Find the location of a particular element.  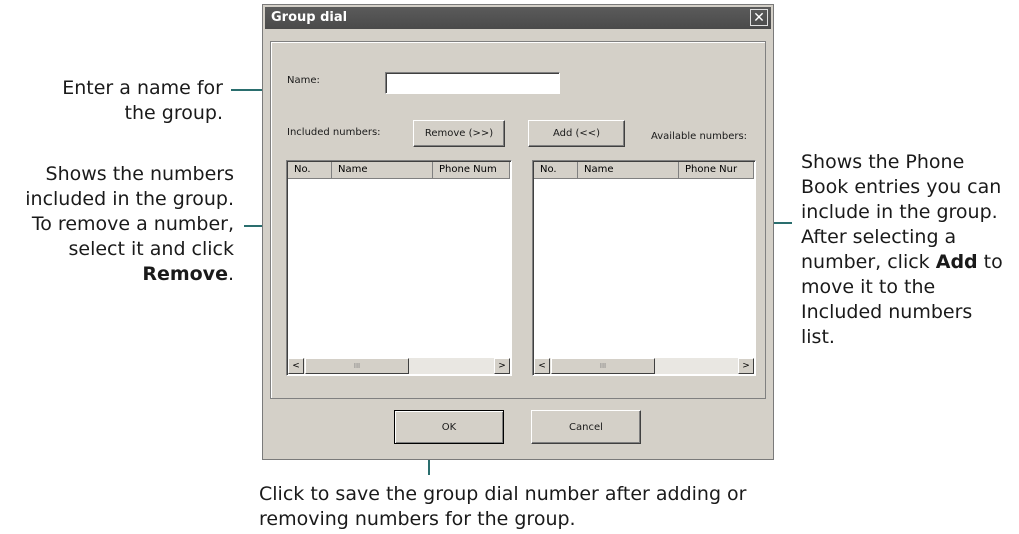

included-numbers-list: No. Name Phone Num < III > is located at coordinates (399, 268).